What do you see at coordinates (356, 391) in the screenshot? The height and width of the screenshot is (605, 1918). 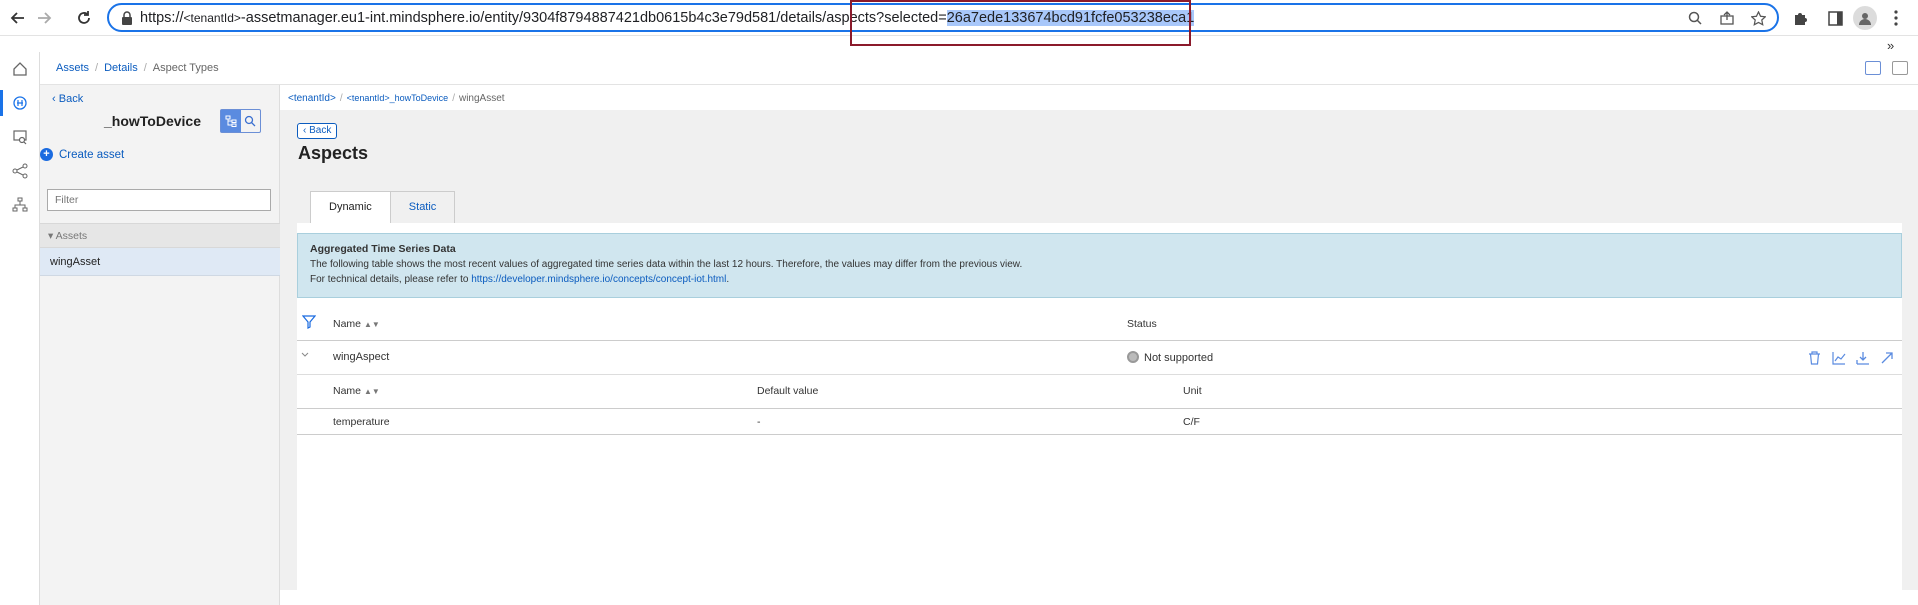 I see `column-header-variable-name: Name ▲▼` at bounding box center [356, 391].